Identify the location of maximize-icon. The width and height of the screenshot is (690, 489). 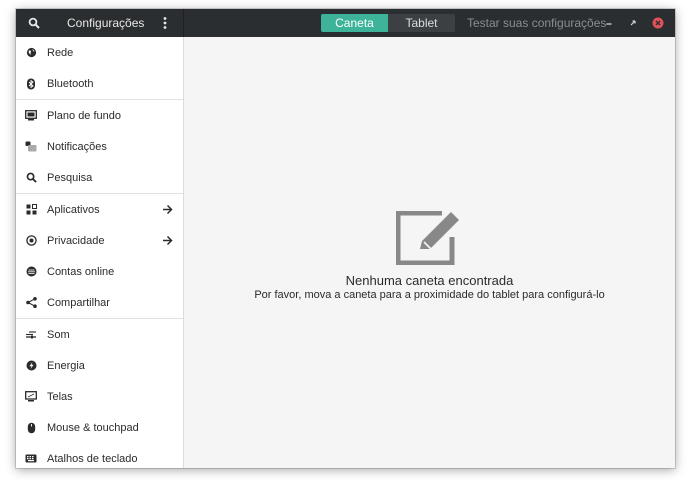
(633, 23).